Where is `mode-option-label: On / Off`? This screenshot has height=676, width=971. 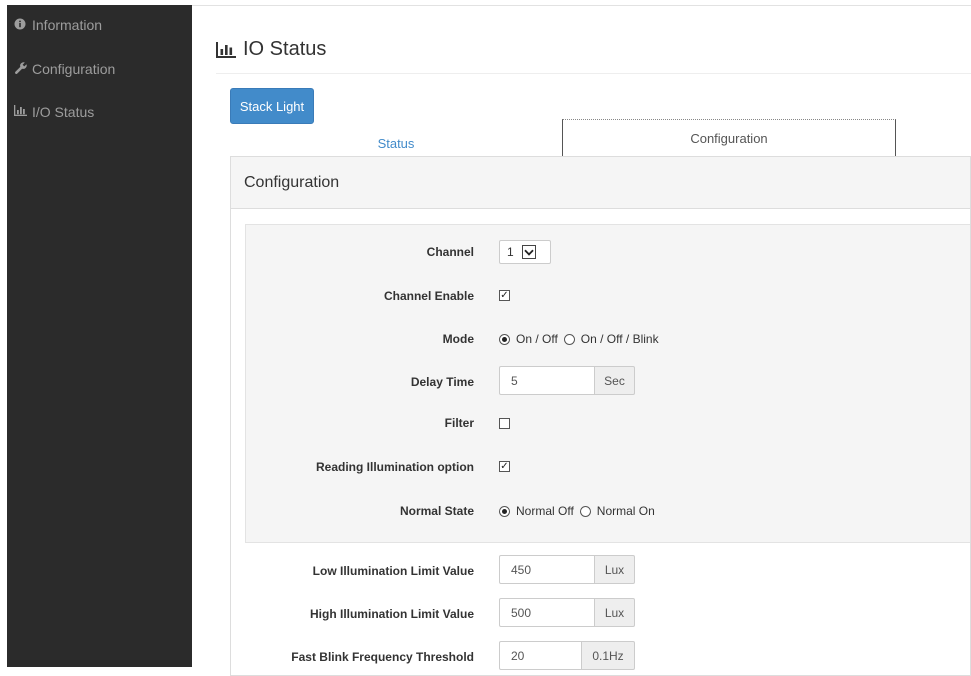 mode-option-label: On / Off is located at coordinates (537, 339).